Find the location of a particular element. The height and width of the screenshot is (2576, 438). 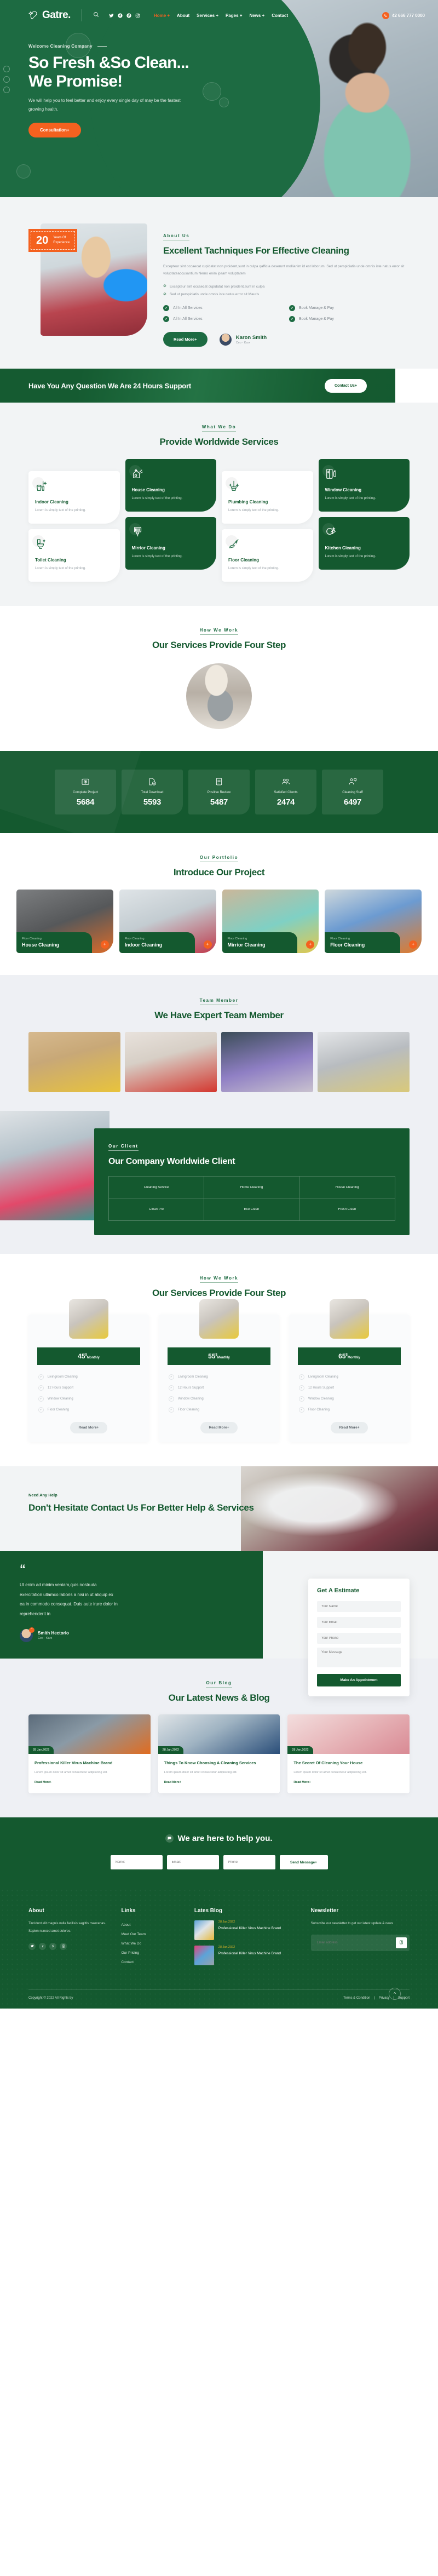

site-logo: Gatre. is located at coordinates (49, 15).